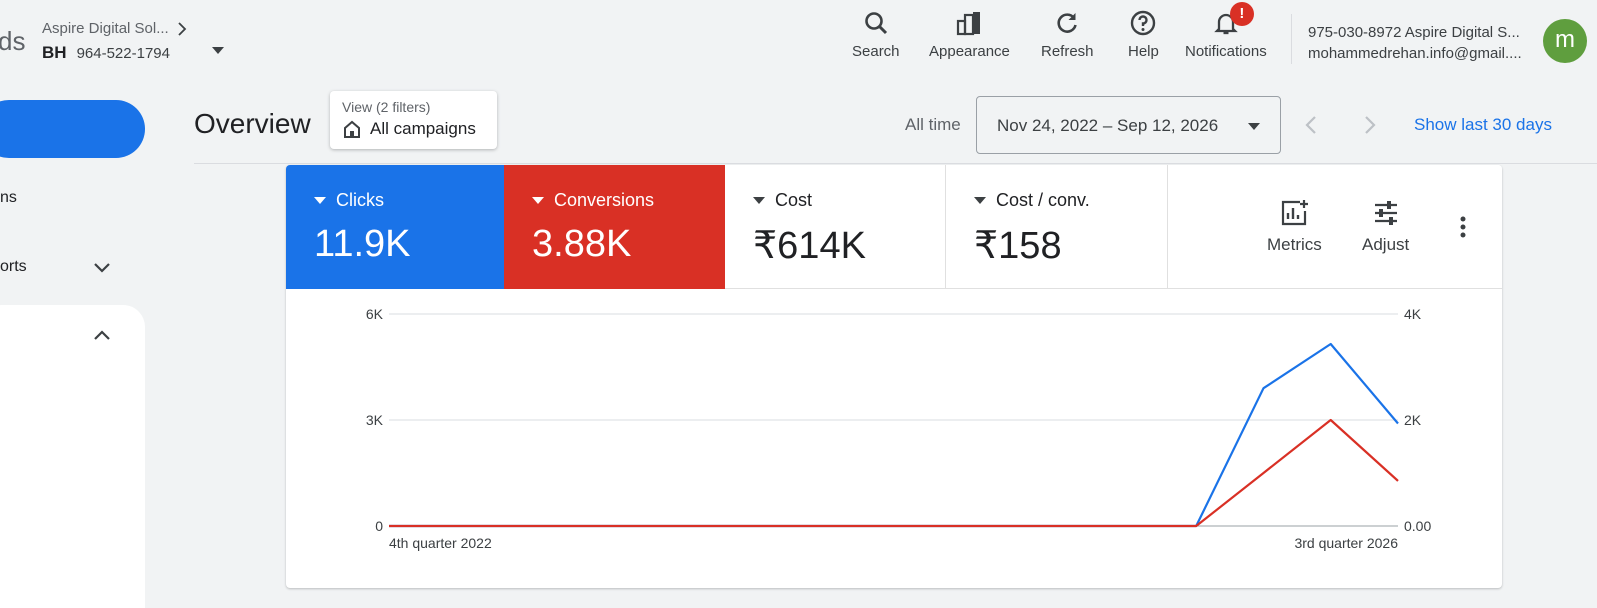 The image size is (1597, 608). What do you see at coordinates (423, 128) in the screenshot?
I see `view-name: All campaigns` at bounding box center [423, 128].